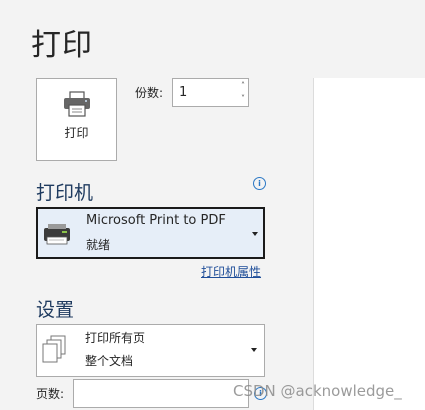  What do you see at coordinates (115, 338) in the screenshot?
I see `print-range-line1: 打印所有页` at bounding box center [115, 338].